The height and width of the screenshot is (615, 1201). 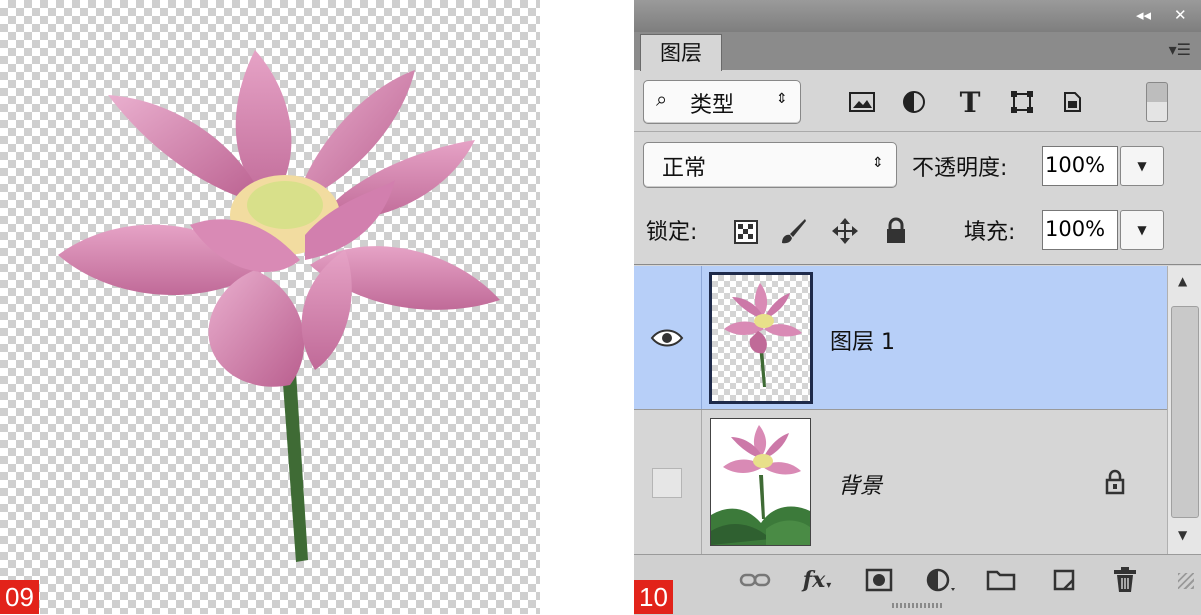 What do you see at coordinates (814, 580) in the screenshot?
I see `fx-icon-label: fx` at bounding box center [814, 580].